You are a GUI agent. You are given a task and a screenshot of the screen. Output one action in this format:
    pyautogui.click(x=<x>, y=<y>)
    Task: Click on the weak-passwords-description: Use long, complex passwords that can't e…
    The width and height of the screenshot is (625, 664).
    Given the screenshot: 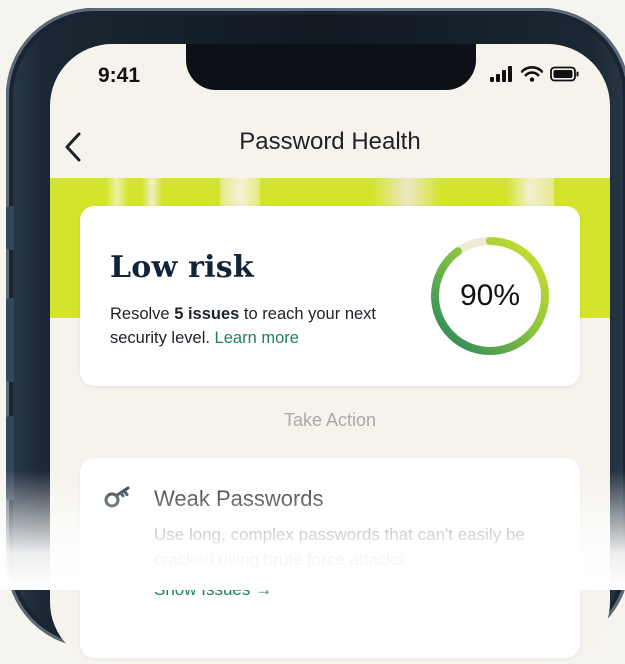 What is the action you would take?
    pyautogui.click(x=339, y=547)
    